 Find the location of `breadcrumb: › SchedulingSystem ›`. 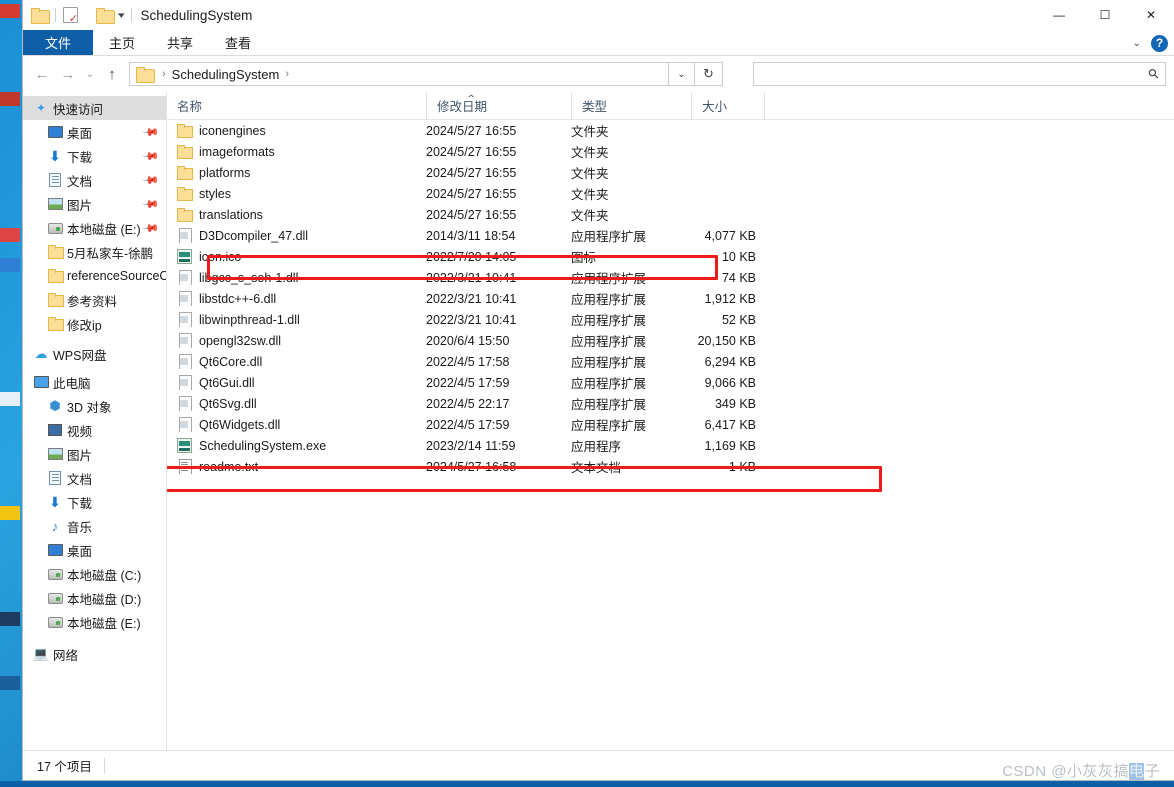

breadcrumb: › SchedulingSystem › is located at coordinates (399, 74).